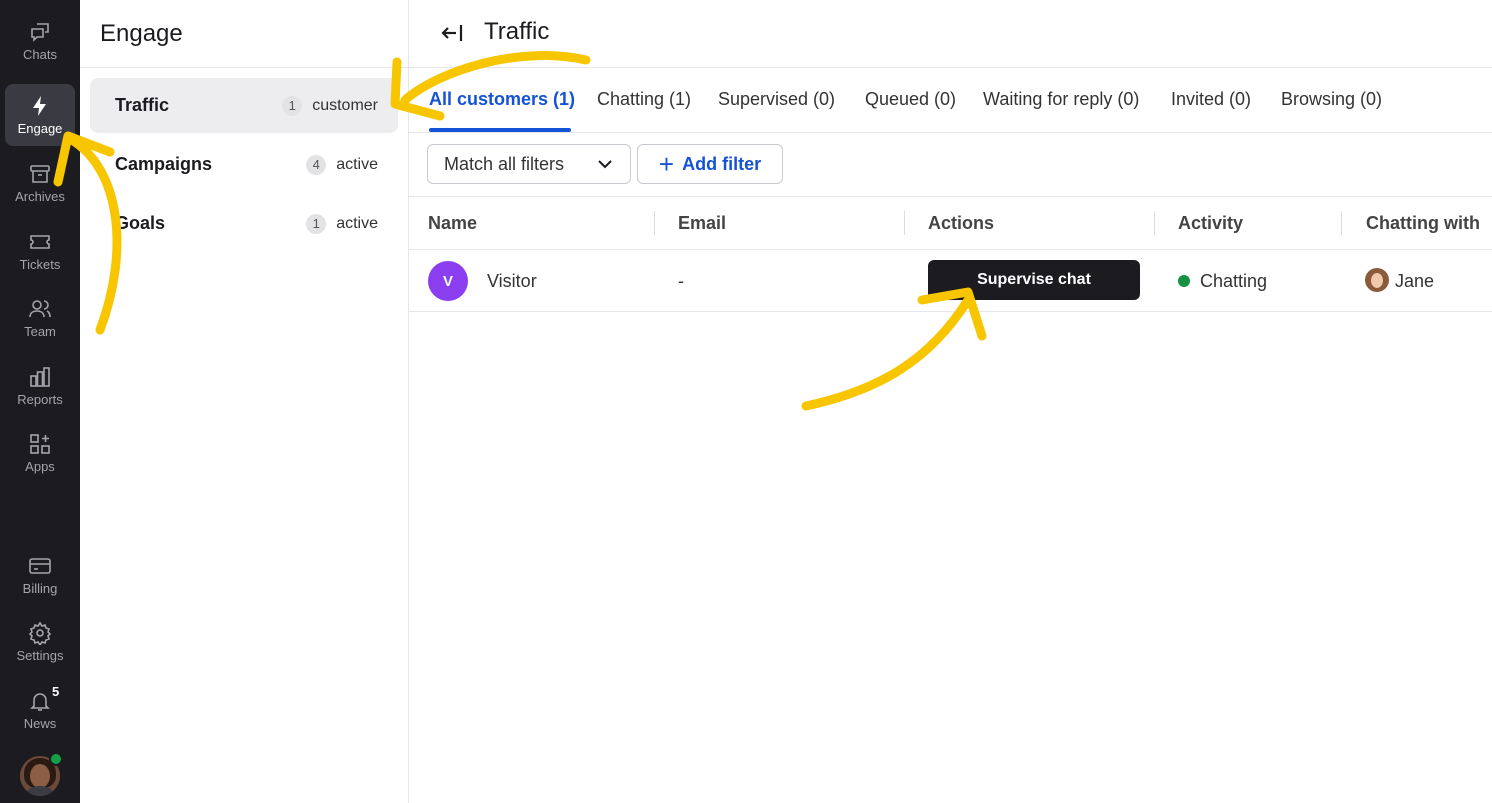  Describe the element at coordinates (605, 164) in the screenshot. I see `chevron-down-icon` at that location.